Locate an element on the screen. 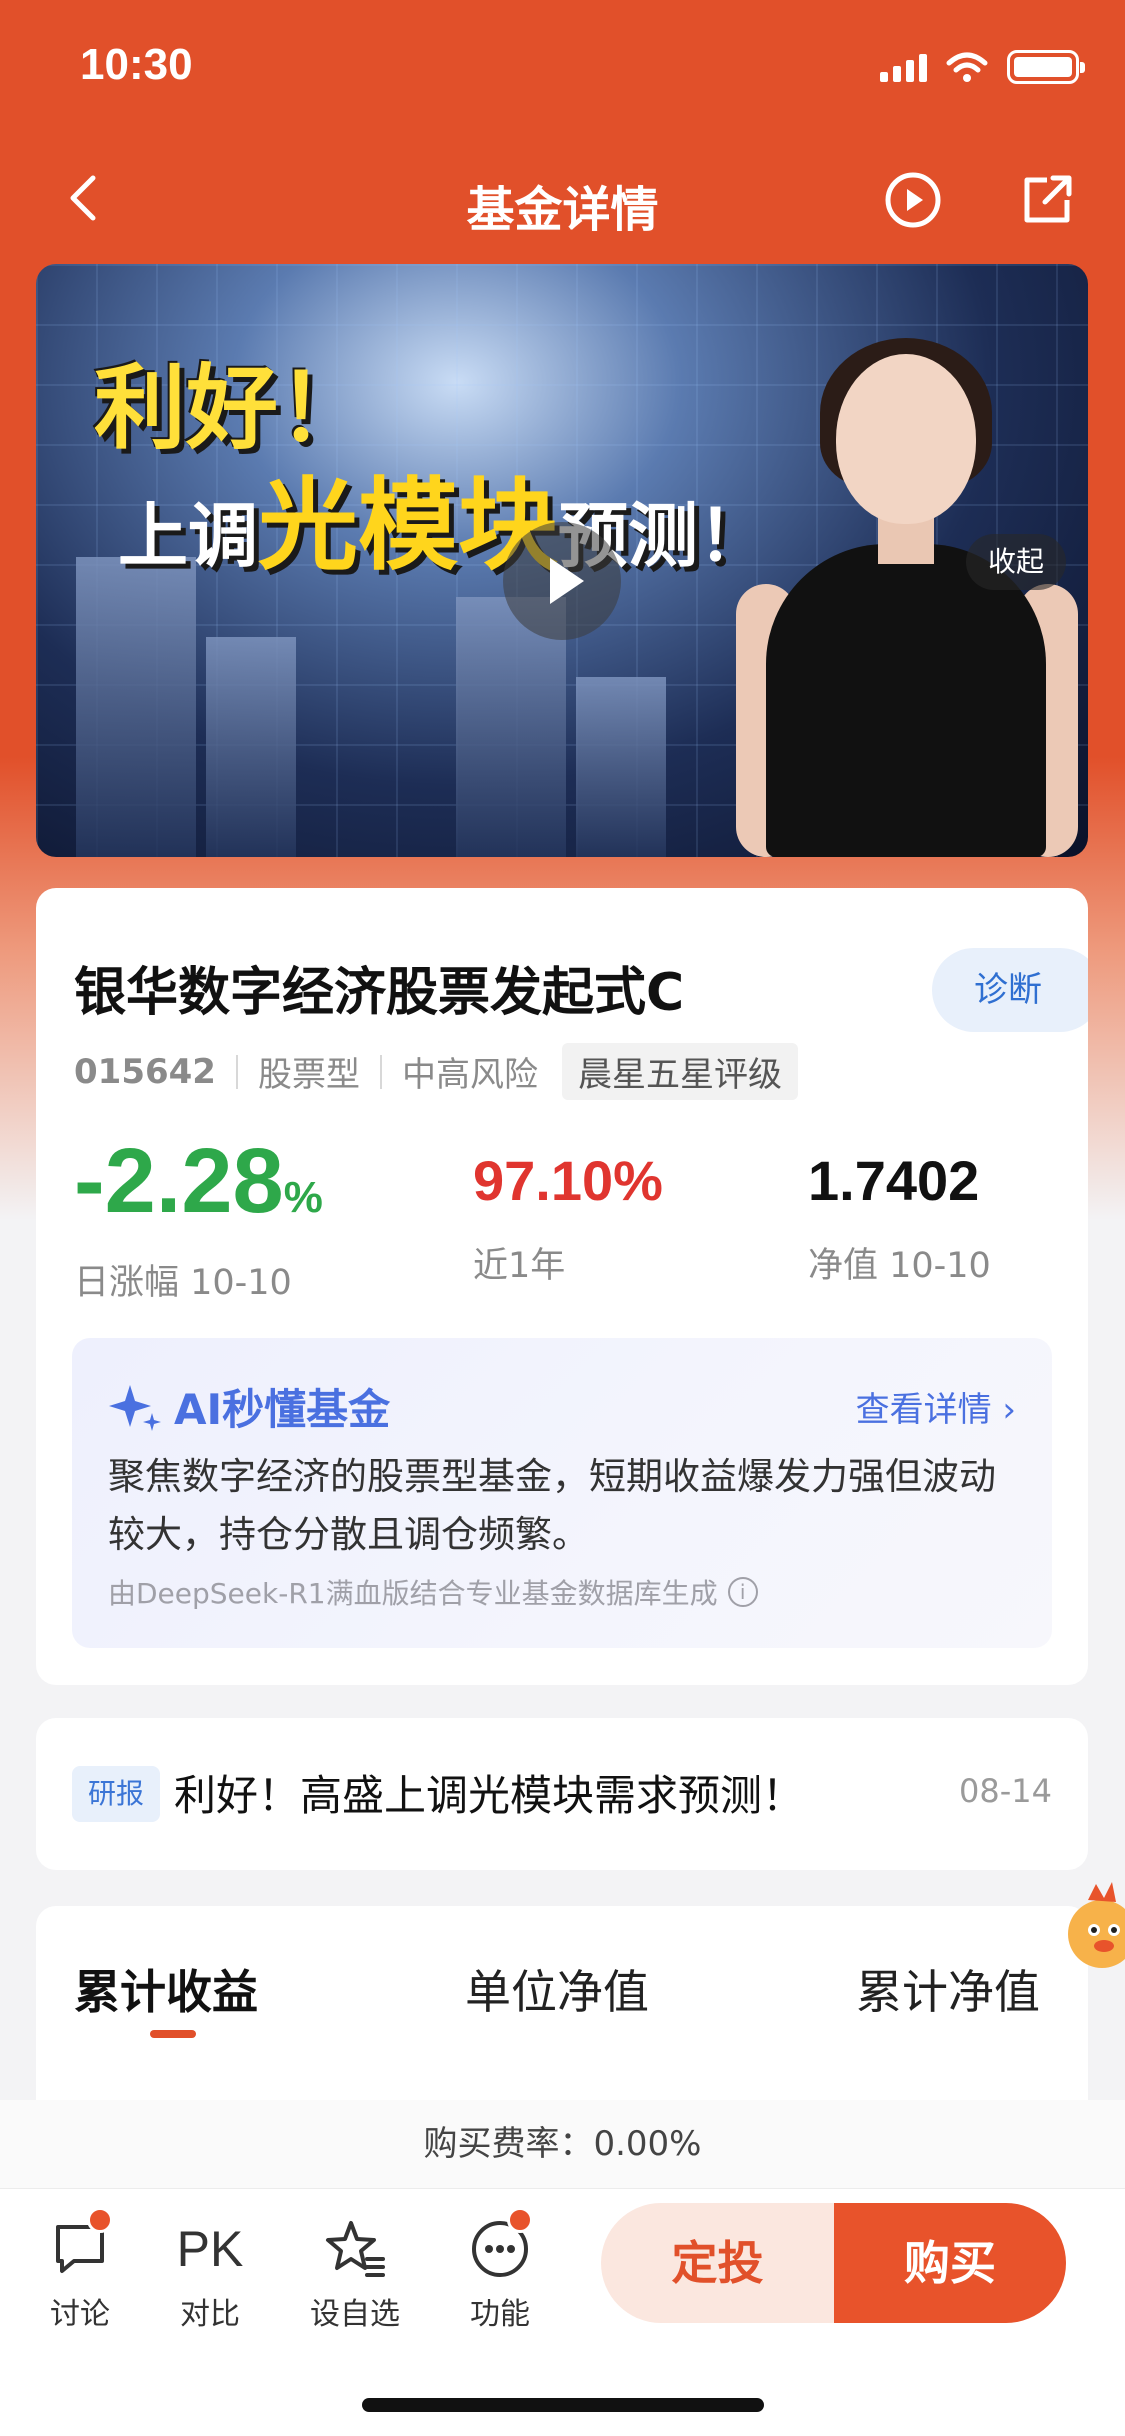 The width and height of the screenshot is (1125, 2436). page-title: 基金详情 is located at coordinates (562, 210).